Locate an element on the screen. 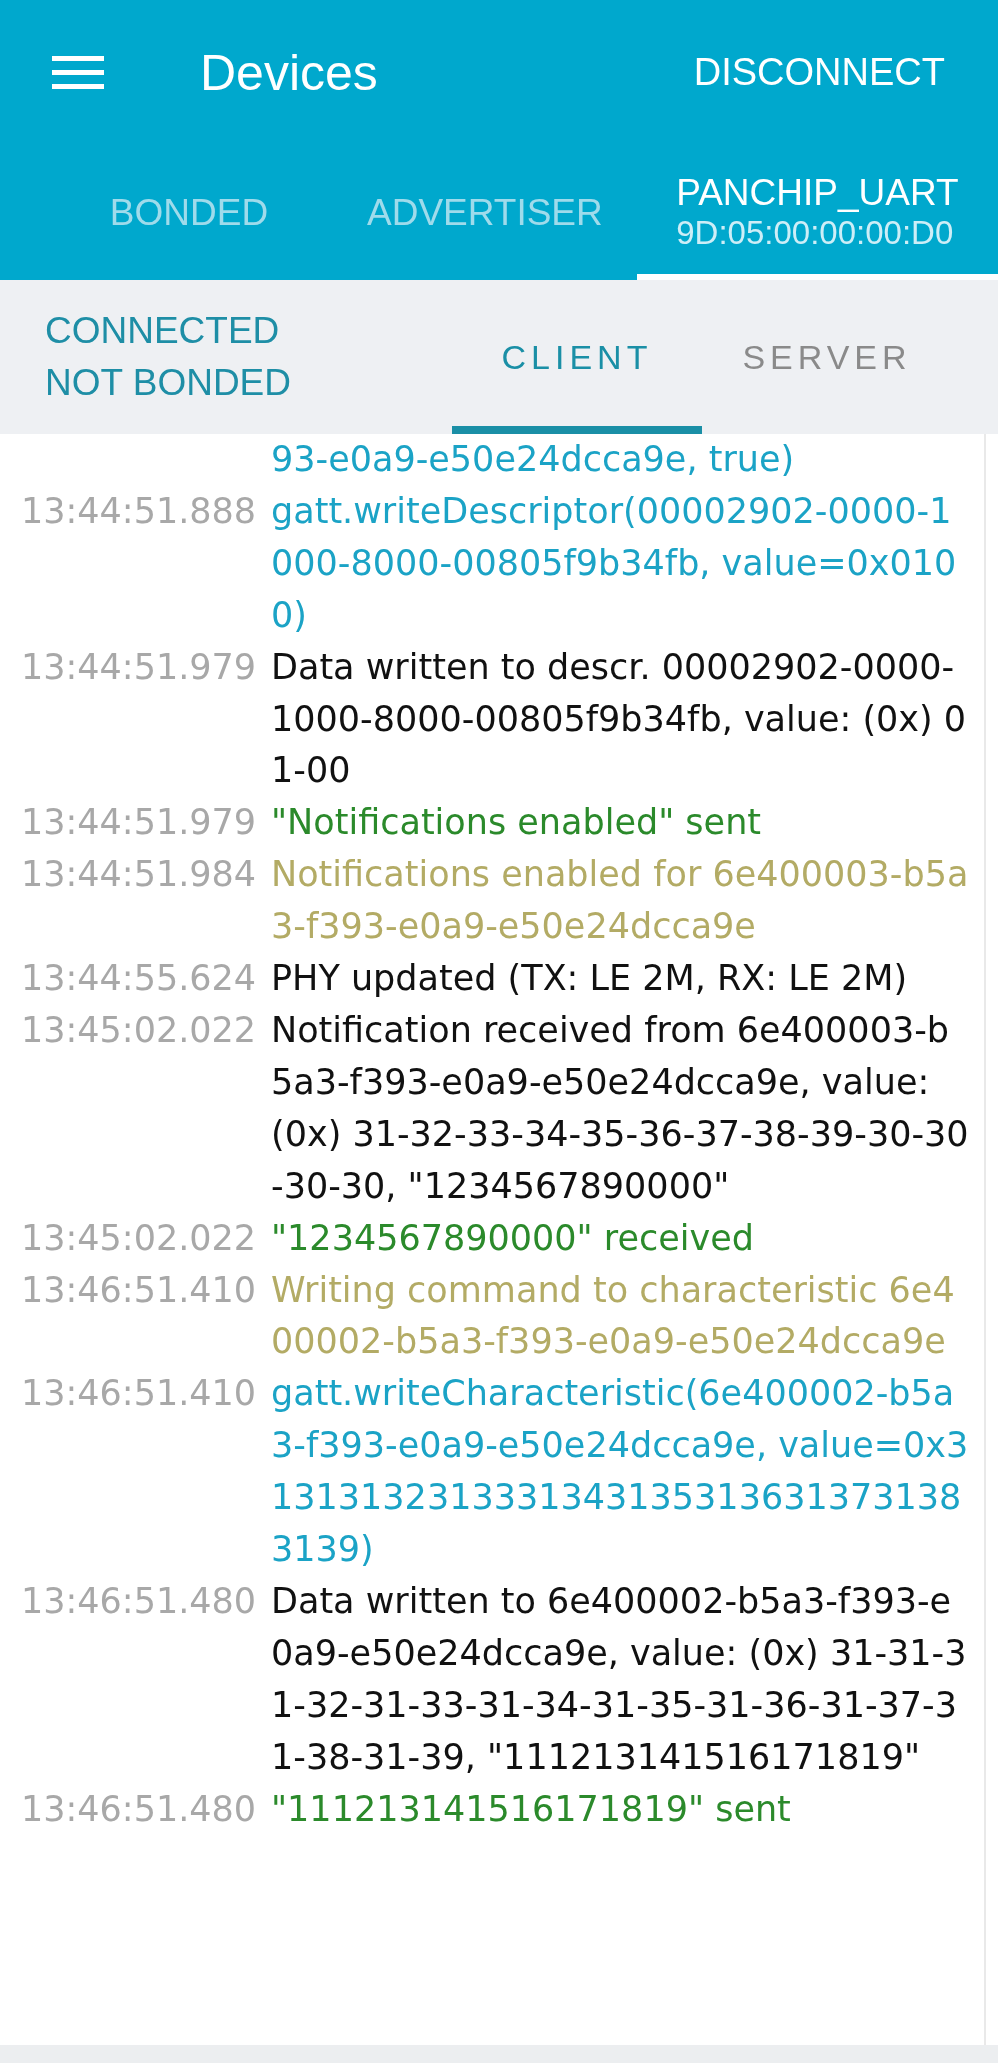 Image resolution: width=998 pixels, height=2063 pixels. log-message: "111213141516171819" sent is located at coordinates (531, 1809).